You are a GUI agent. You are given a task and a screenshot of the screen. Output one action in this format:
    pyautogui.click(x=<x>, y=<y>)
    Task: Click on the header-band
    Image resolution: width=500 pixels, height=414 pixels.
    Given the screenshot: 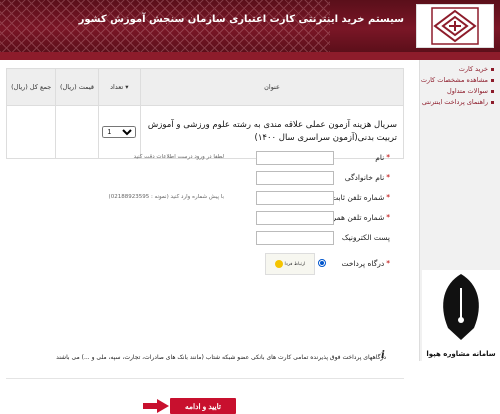 What is the action you would take?
    pyautogui.click(x=250, y=56)
    